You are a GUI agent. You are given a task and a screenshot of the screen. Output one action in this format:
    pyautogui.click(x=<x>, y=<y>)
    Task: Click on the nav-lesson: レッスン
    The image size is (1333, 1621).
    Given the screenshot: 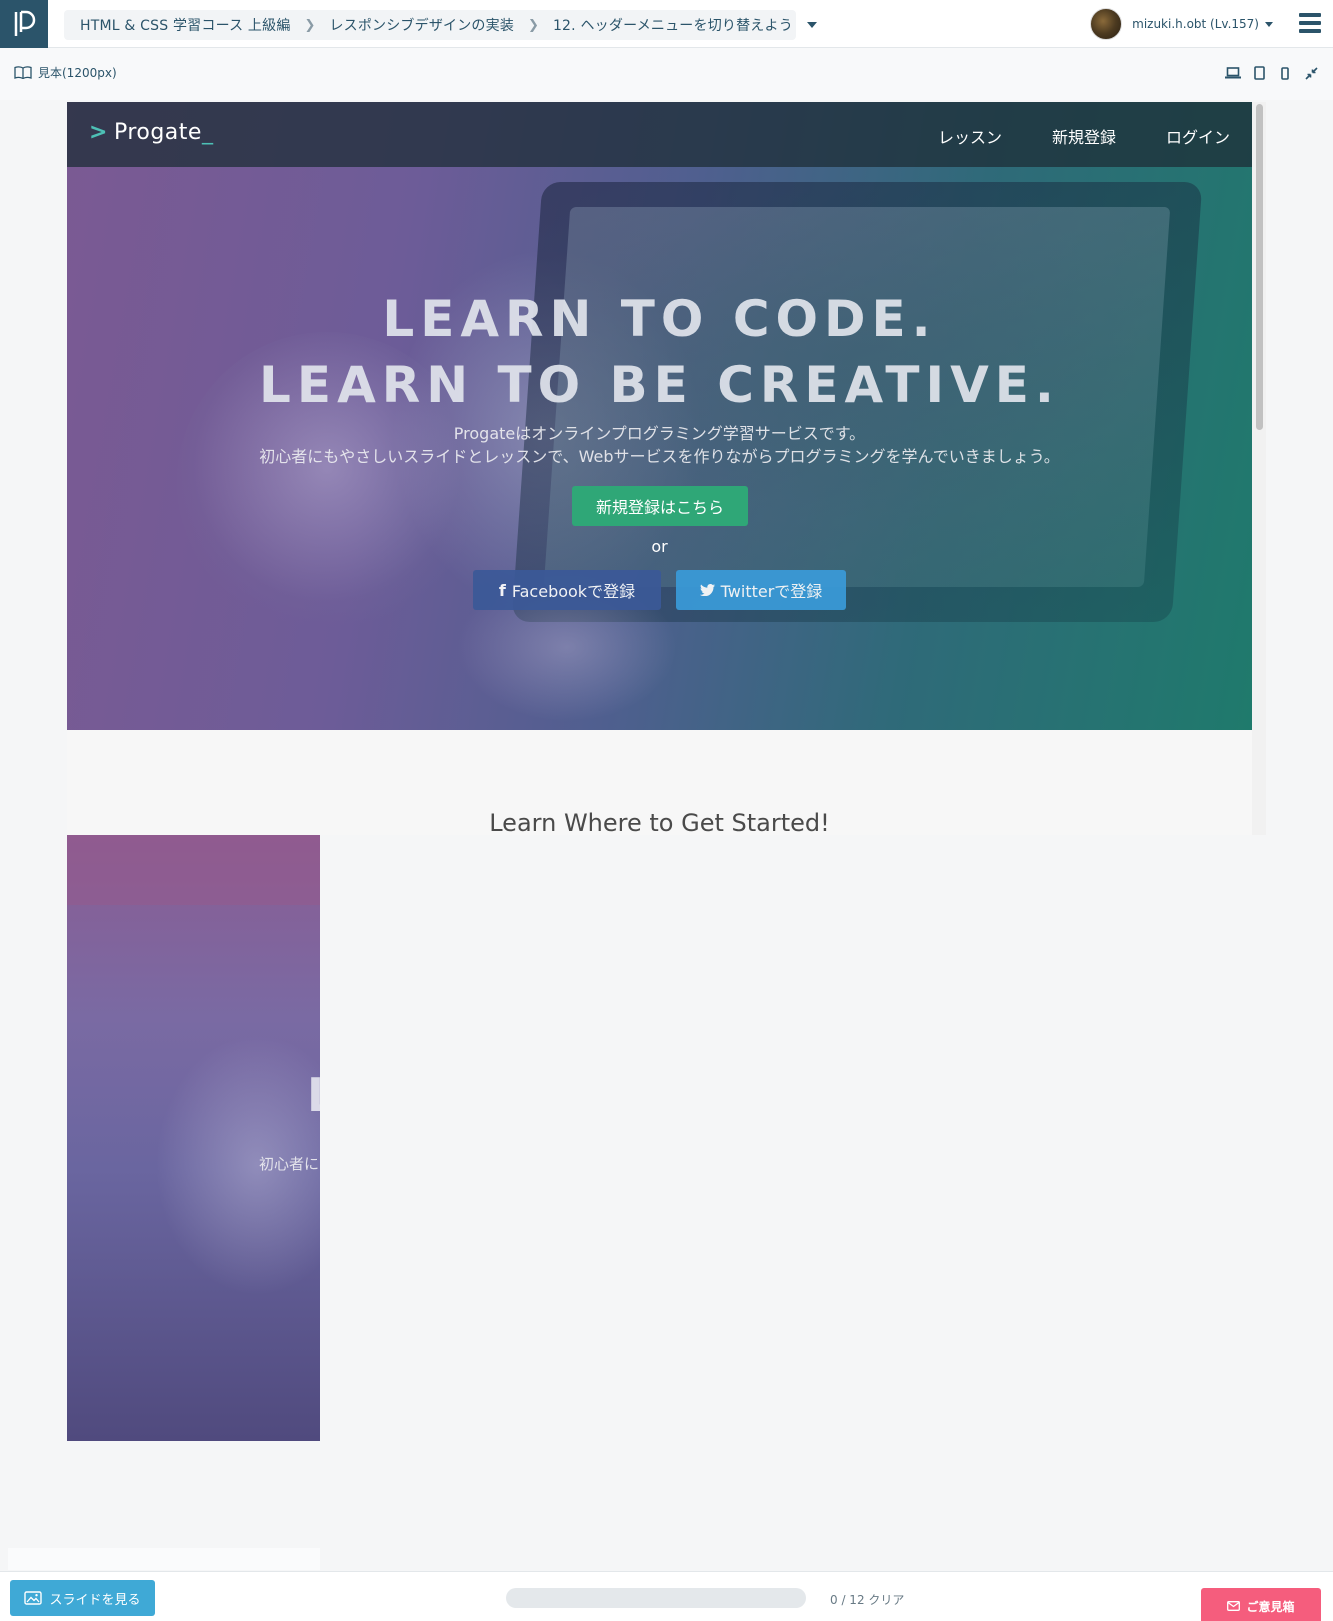 What is the action you would take?
    pyautogui.click(x=970, y=136)
    